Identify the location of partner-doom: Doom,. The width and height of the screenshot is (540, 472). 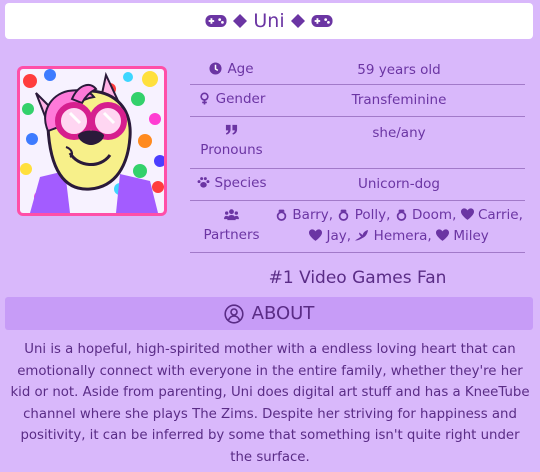
(425, 215).